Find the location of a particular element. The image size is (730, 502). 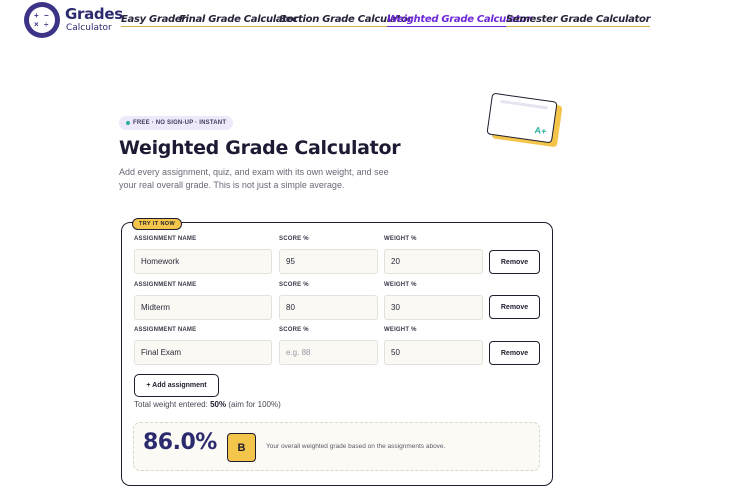

total-weight-text: Total weight entered: 50% (aim for 100%) is located at coordinates (207, 404).